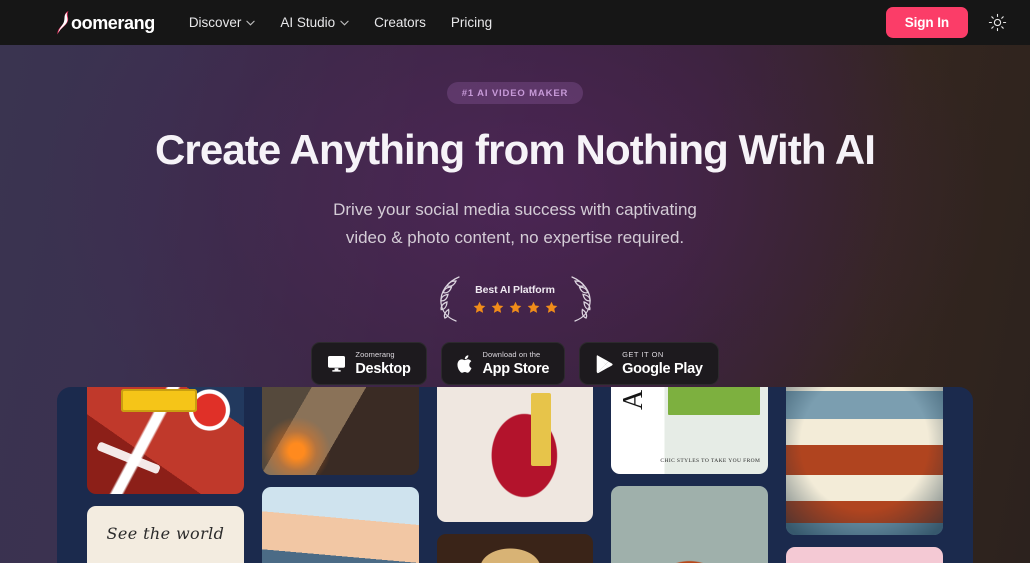 The image size is (1030, 563). I want to click on flash-superhero-art, so click(165, 440).